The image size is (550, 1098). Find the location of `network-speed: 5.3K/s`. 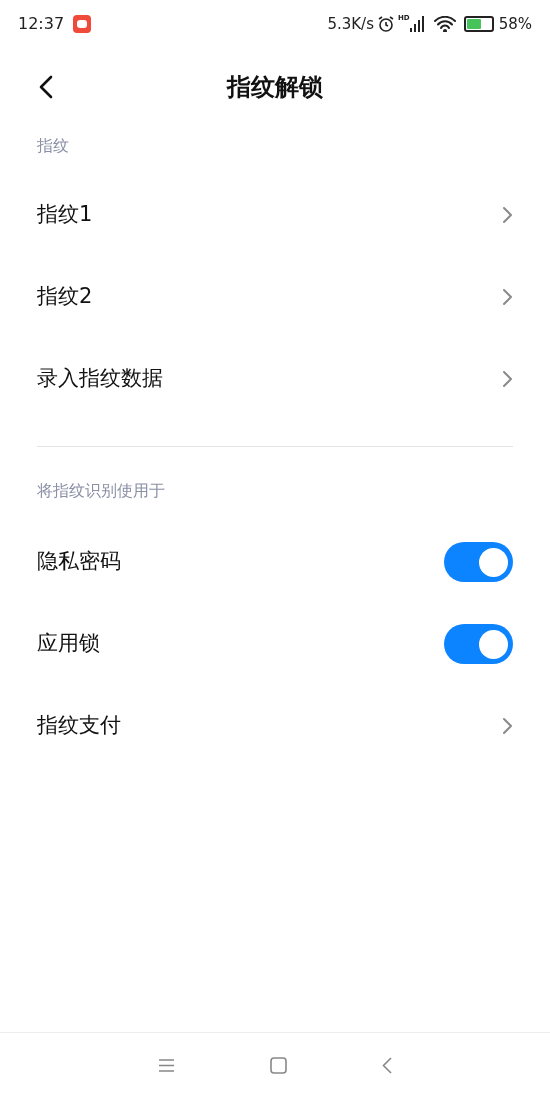

network-speed: 5.3K/s is located at coordinates (350, 24).